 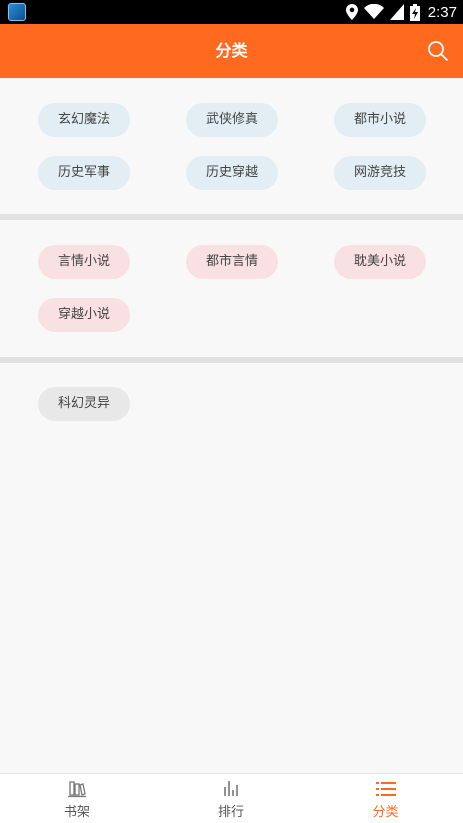 I want to click on status-icons: 2:37, so click(x=401, y=12).